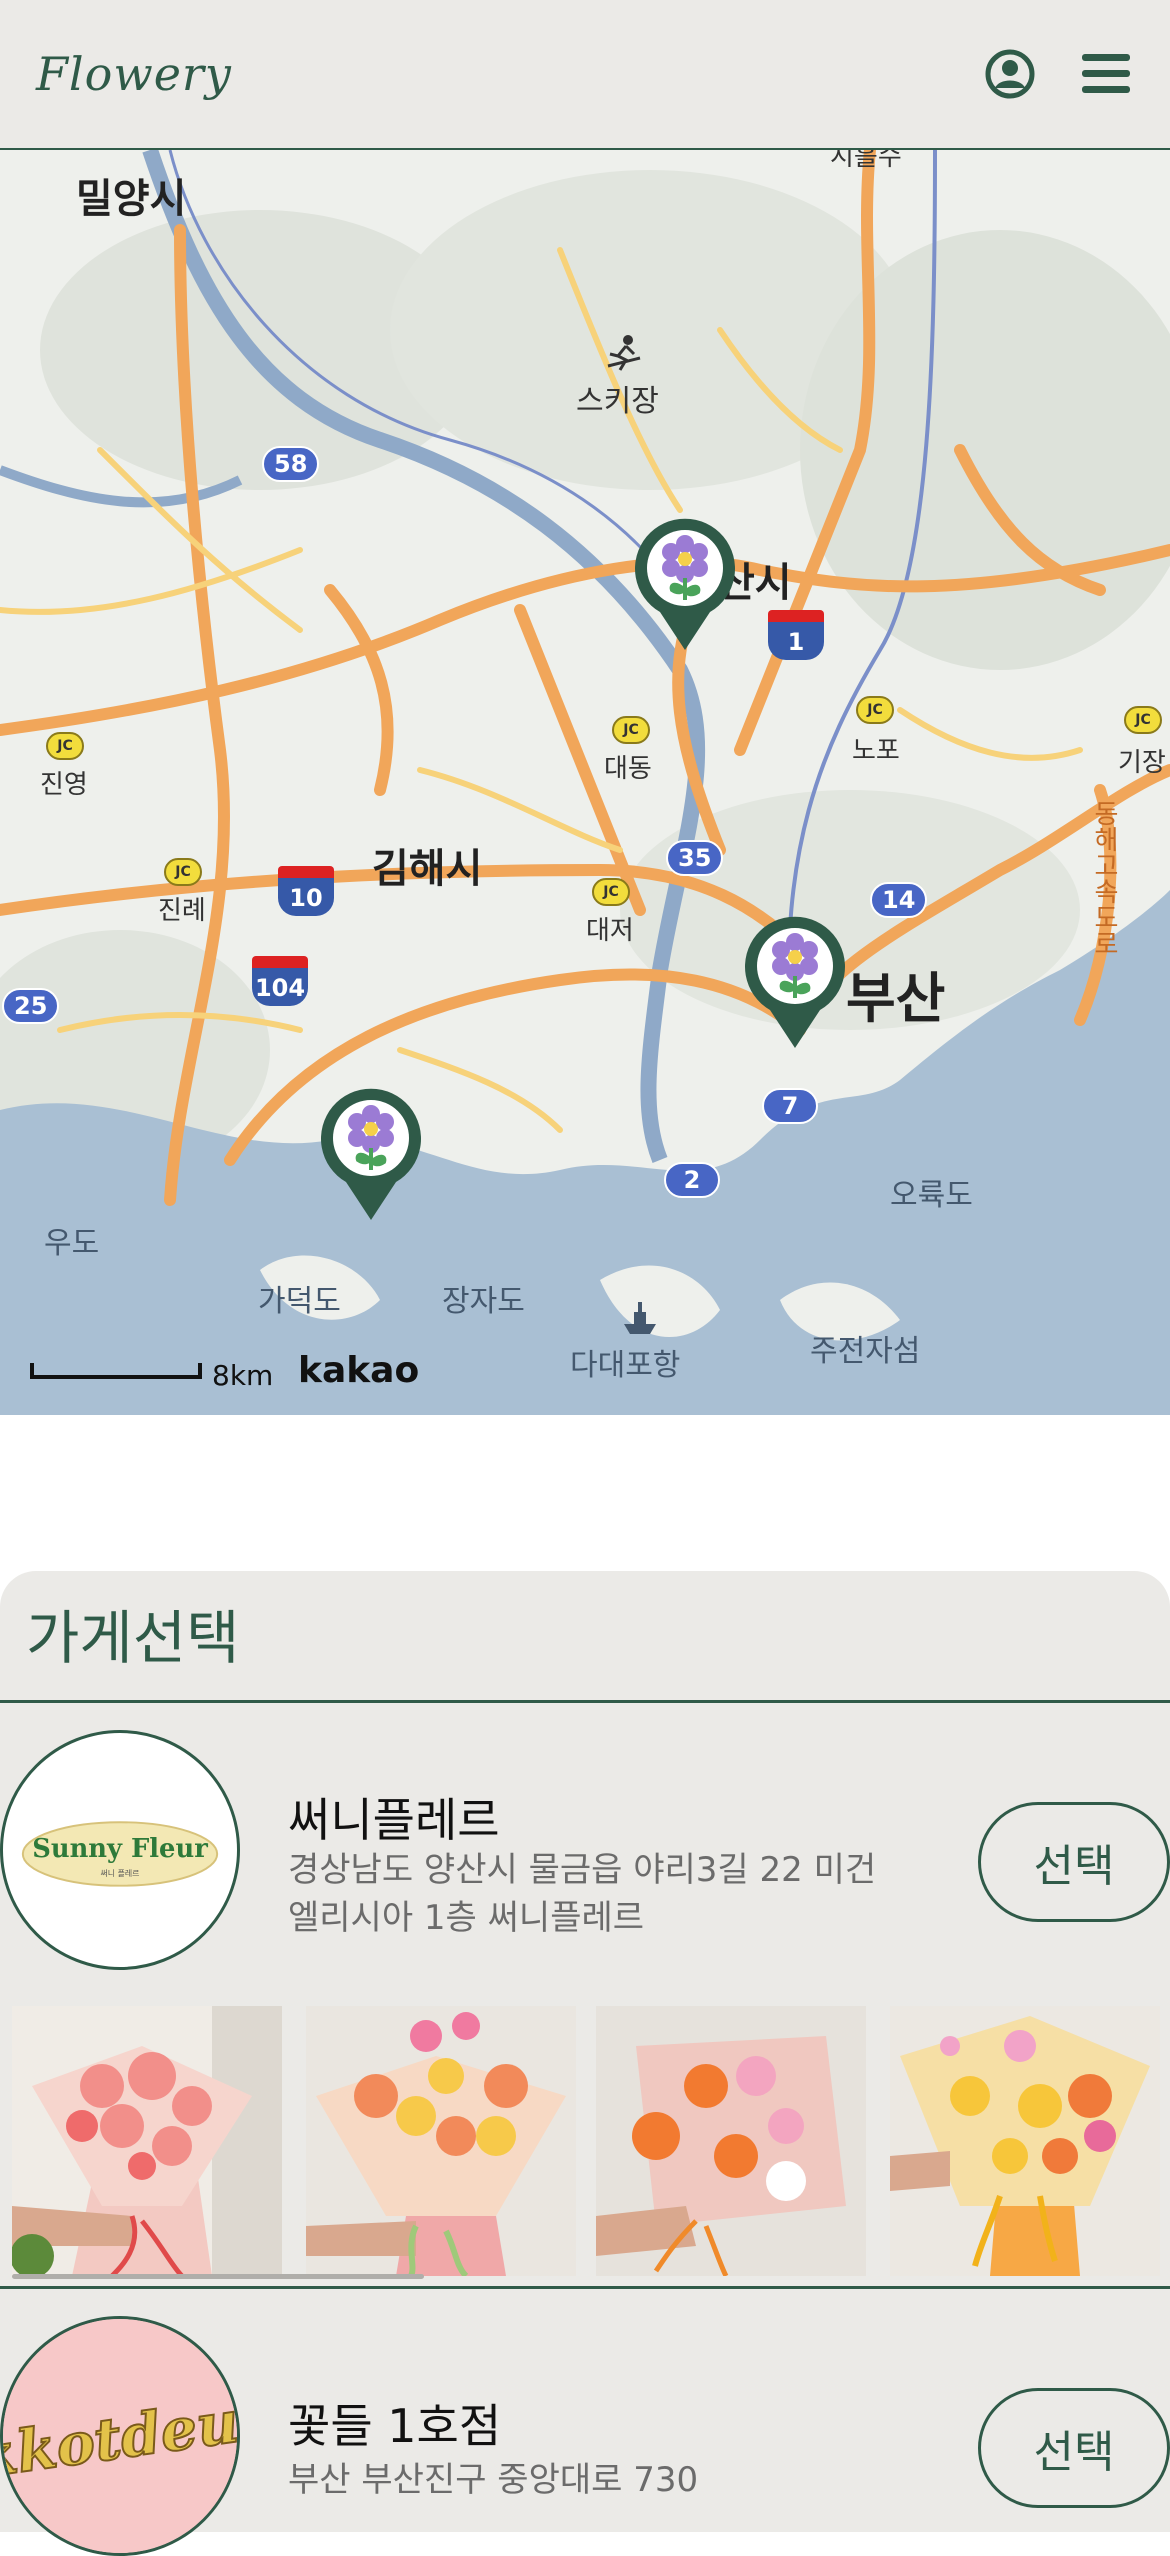 This screenshot has width=1170, height=2556. I want to click on map-label-nopo: 노포, so click(876, 751).